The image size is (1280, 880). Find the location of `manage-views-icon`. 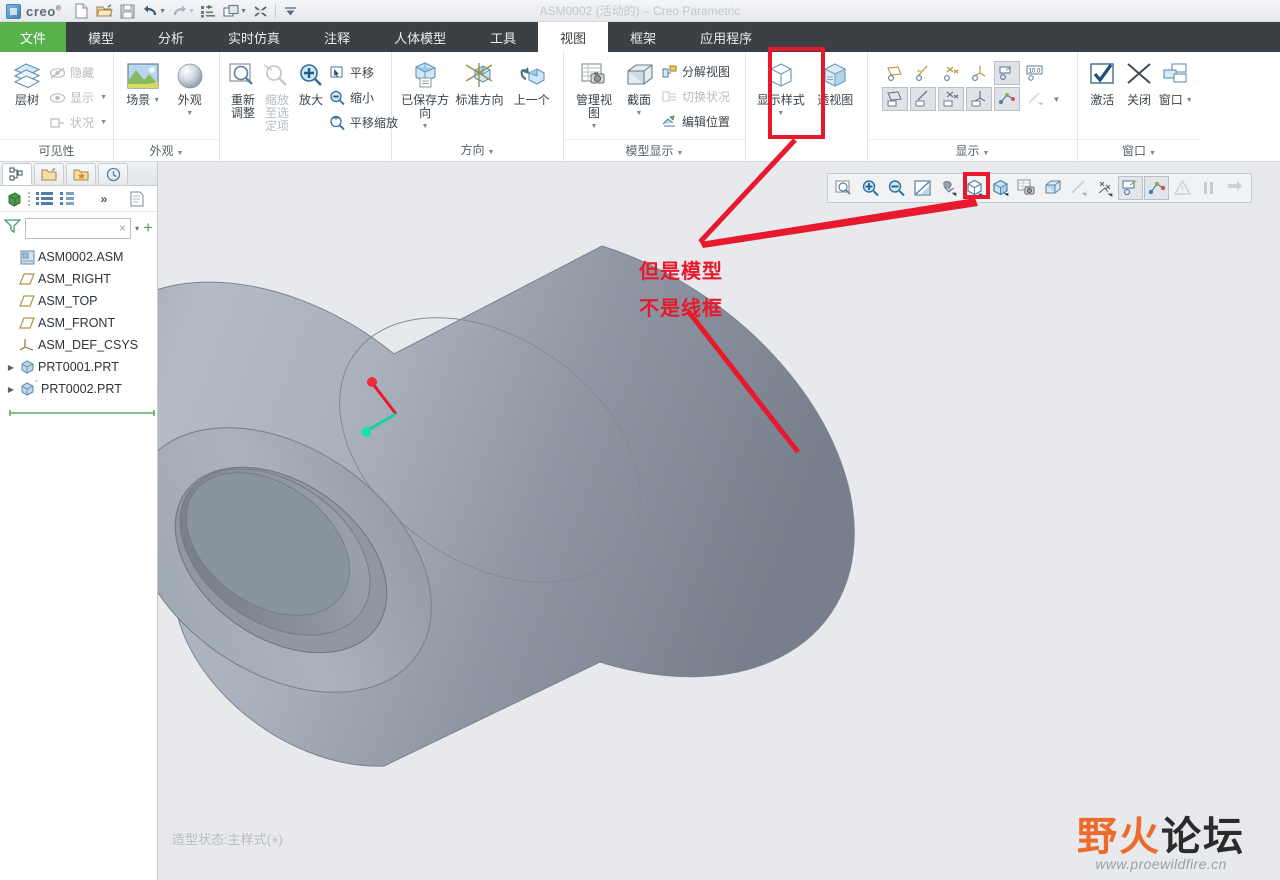

manage-views-icon is located at coordinates (1026, 188).